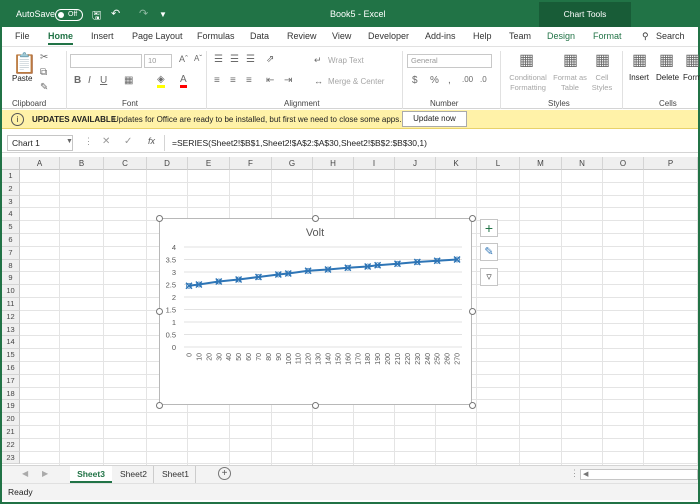 The height and width of the screenshot is (504, 700). Describe the element at coordinates (106, 141) in the screenshot. I see `cancel-icon: ✕` at that location.